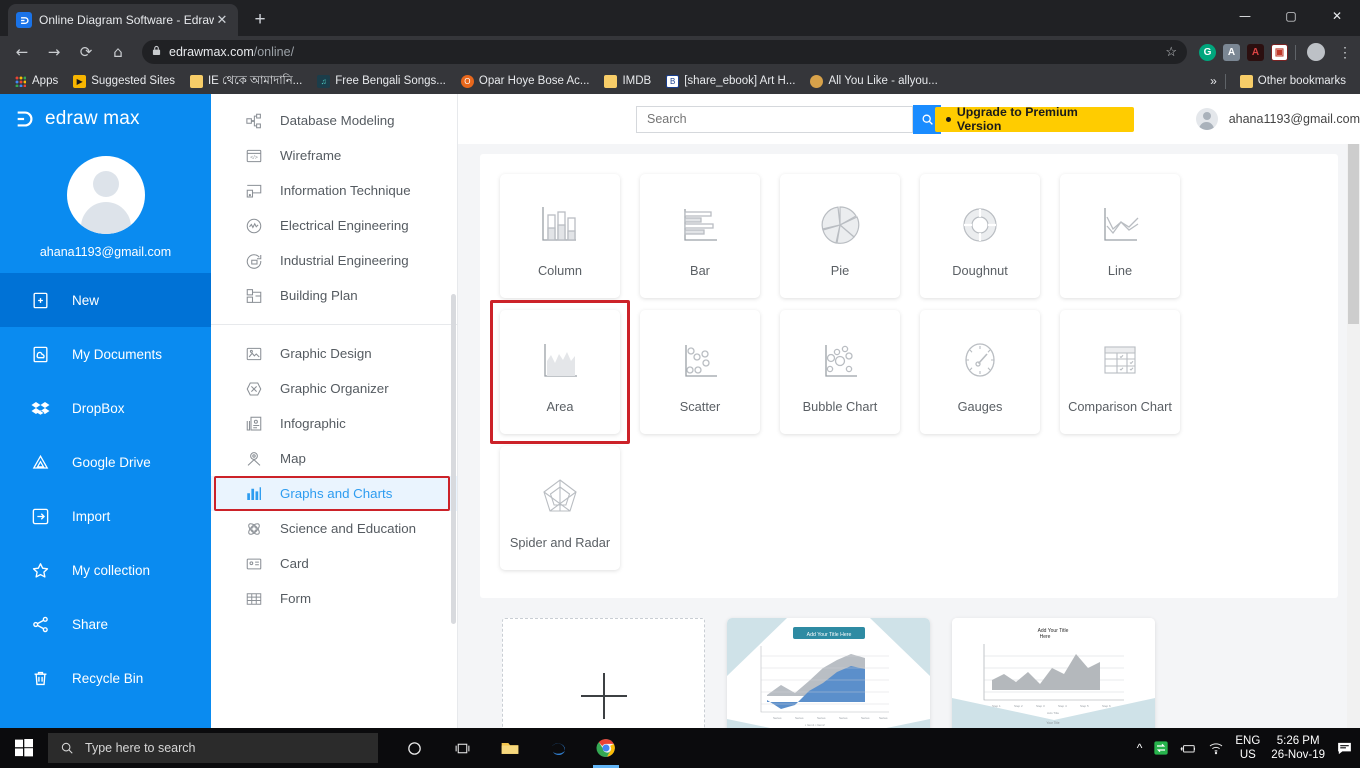  What do you see at coordinates (1171, 52) in the screenshot?
I see `bookmark-star-icon: ☆` at bounding box center [1171, 52].